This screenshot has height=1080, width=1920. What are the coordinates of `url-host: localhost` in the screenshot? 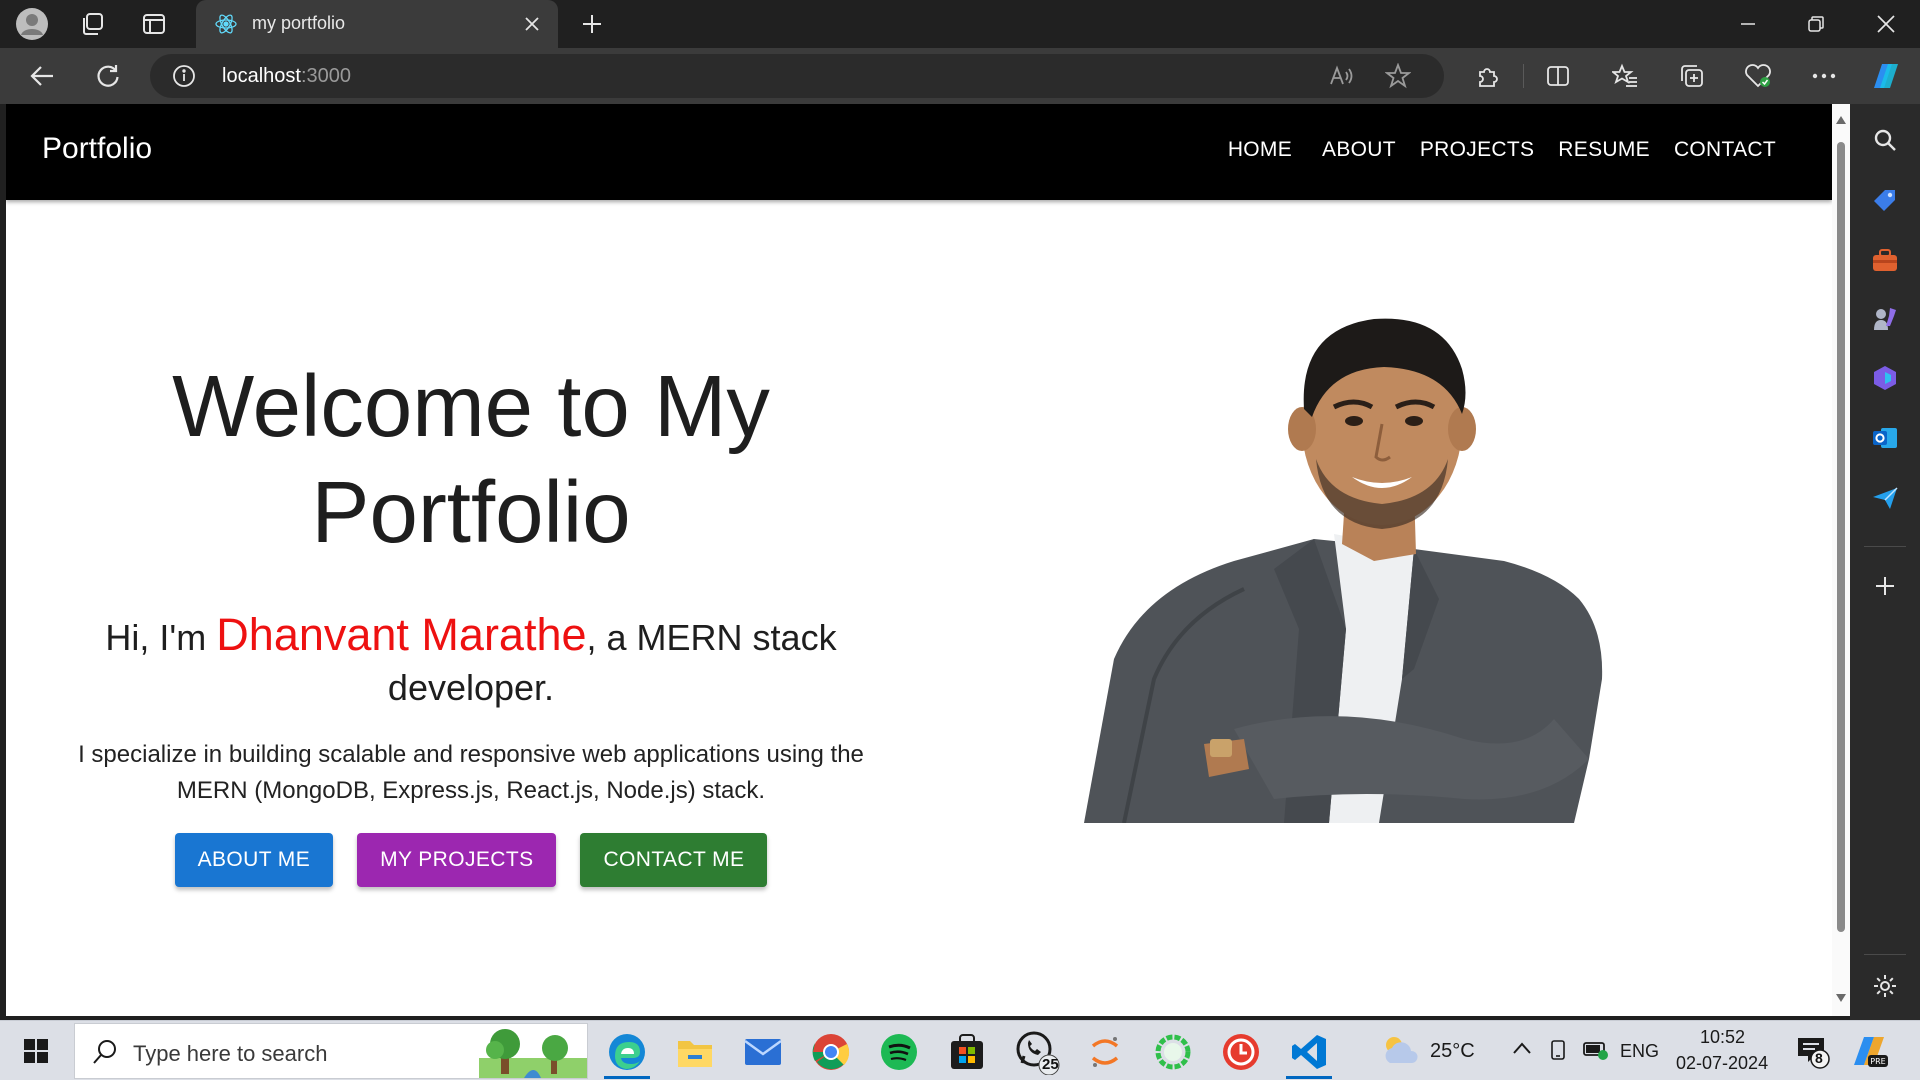 It's located at (261, 76).